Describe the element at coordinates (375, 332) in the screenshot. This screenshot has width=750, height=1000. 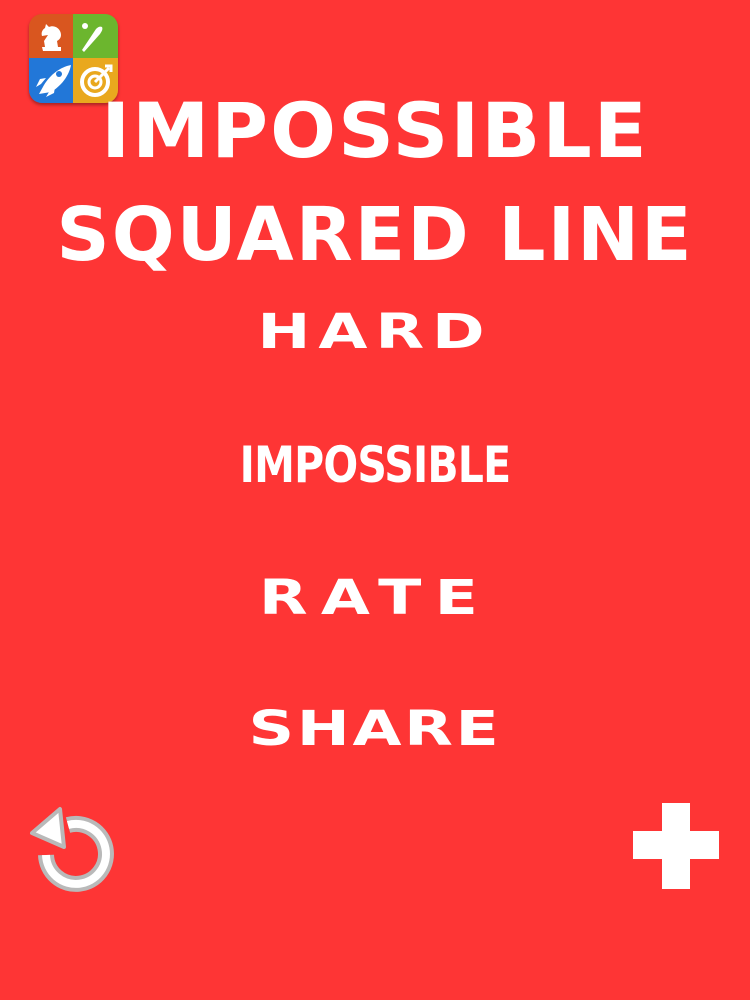
I see `hard-button: HARD` at that location.